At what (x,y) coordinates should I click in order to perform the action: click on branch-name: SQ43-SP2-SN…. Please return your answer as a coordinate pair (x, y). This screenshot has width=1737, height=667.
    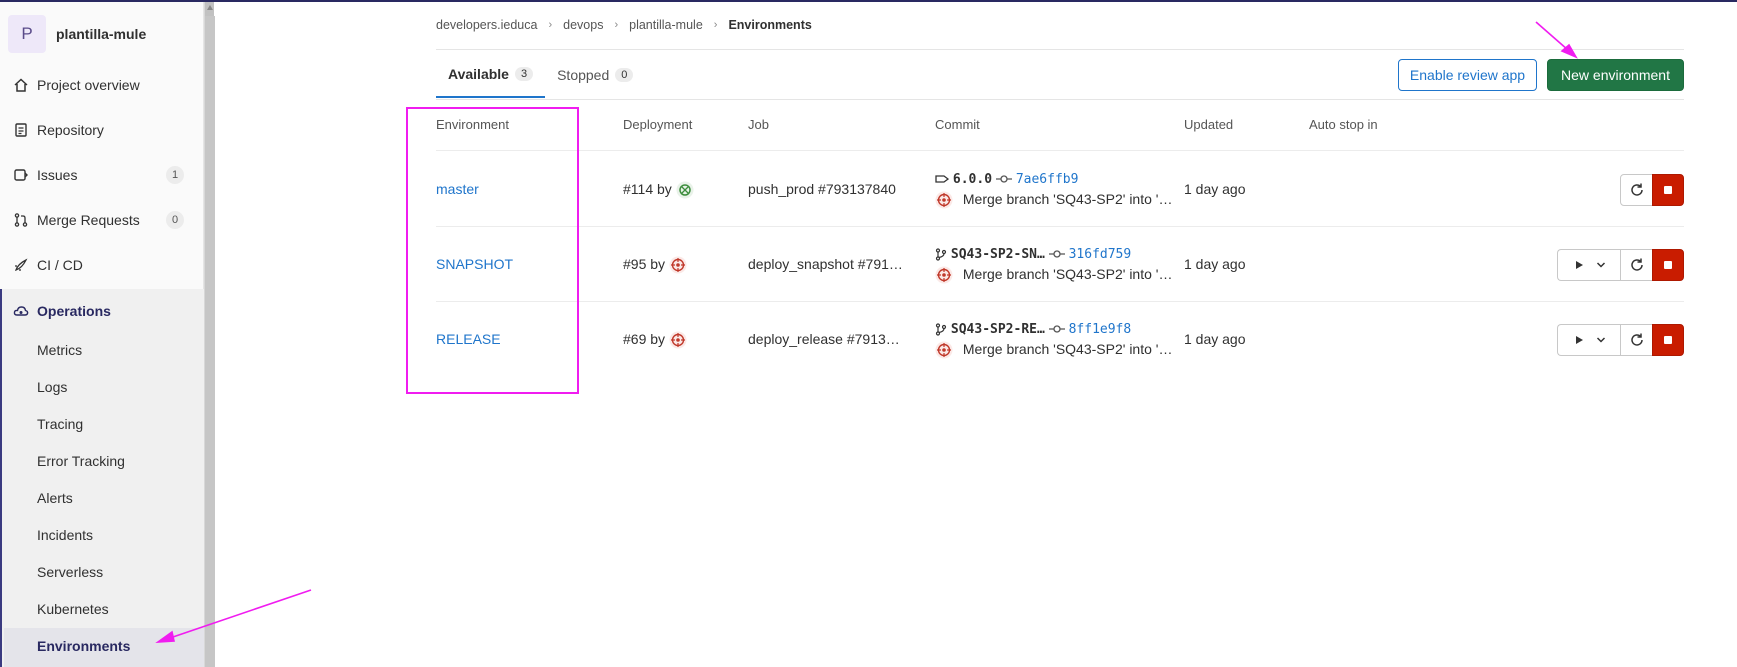
    Looking at the image, I should click on (998, 254).